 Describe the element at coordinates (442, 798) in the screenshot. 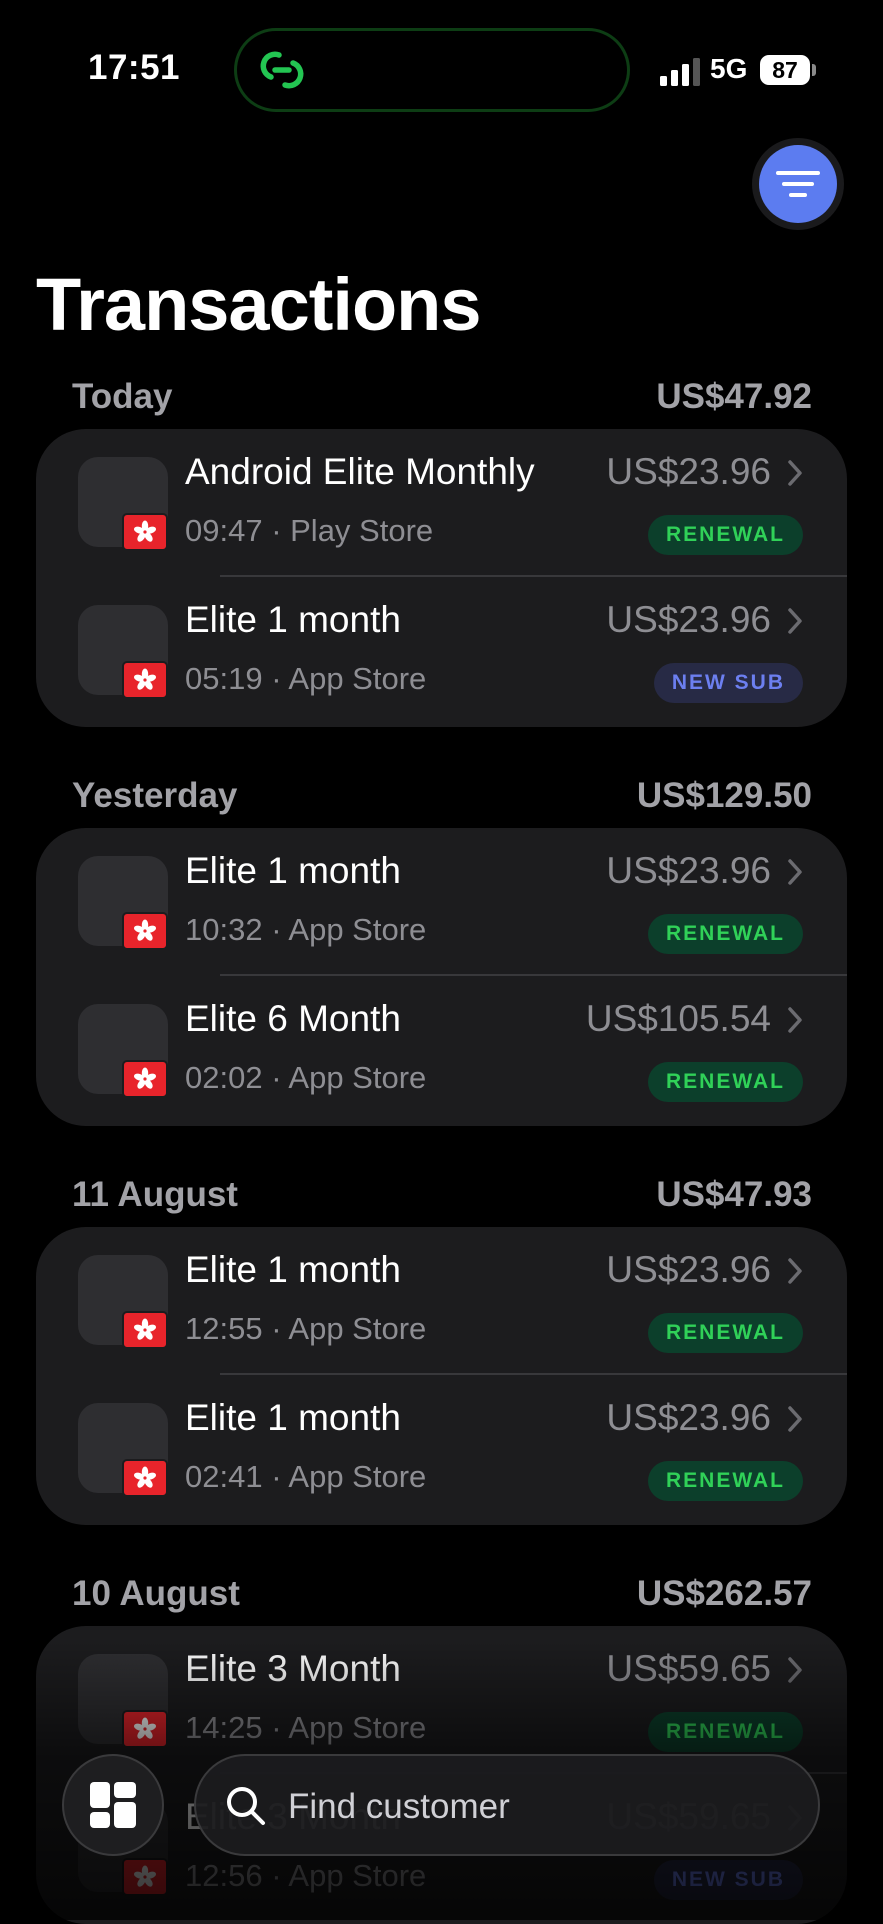

I see `section-header: Yesterday US$129.50` at that location.